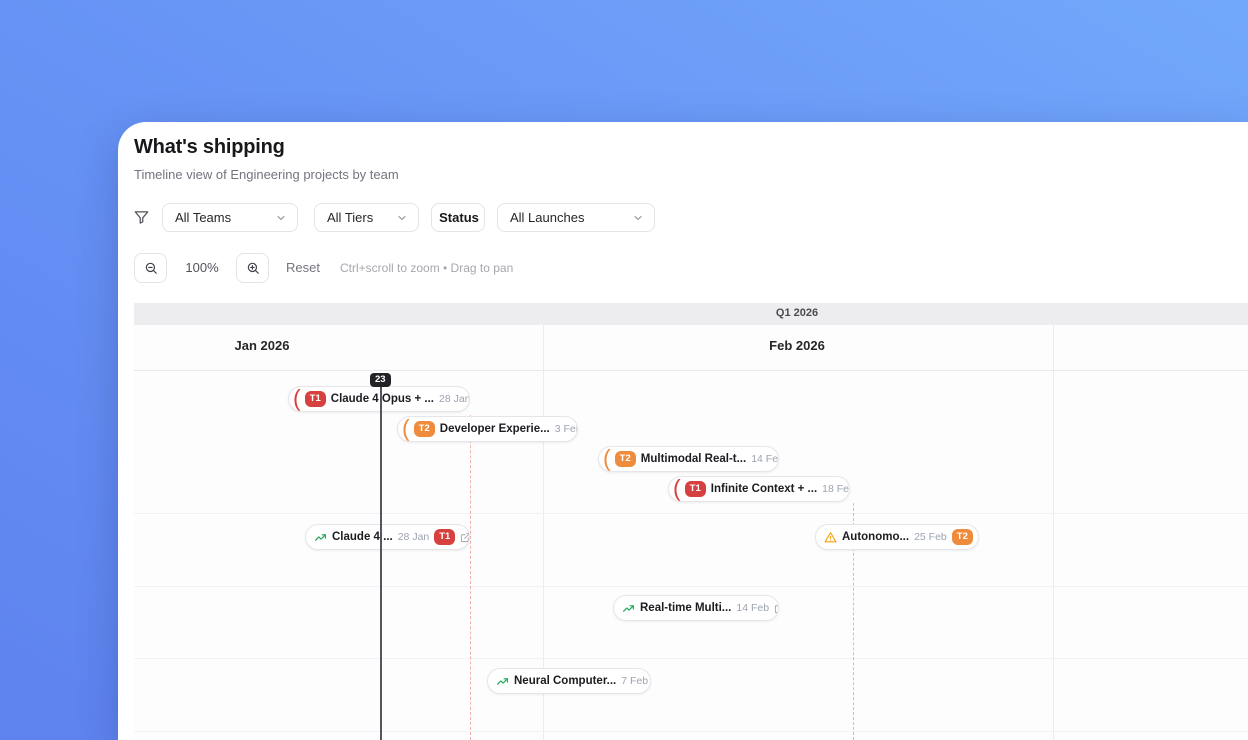 This screenshot has height=740, width=1248. I want to click on status-filter-label: Status, so click(459, 217).